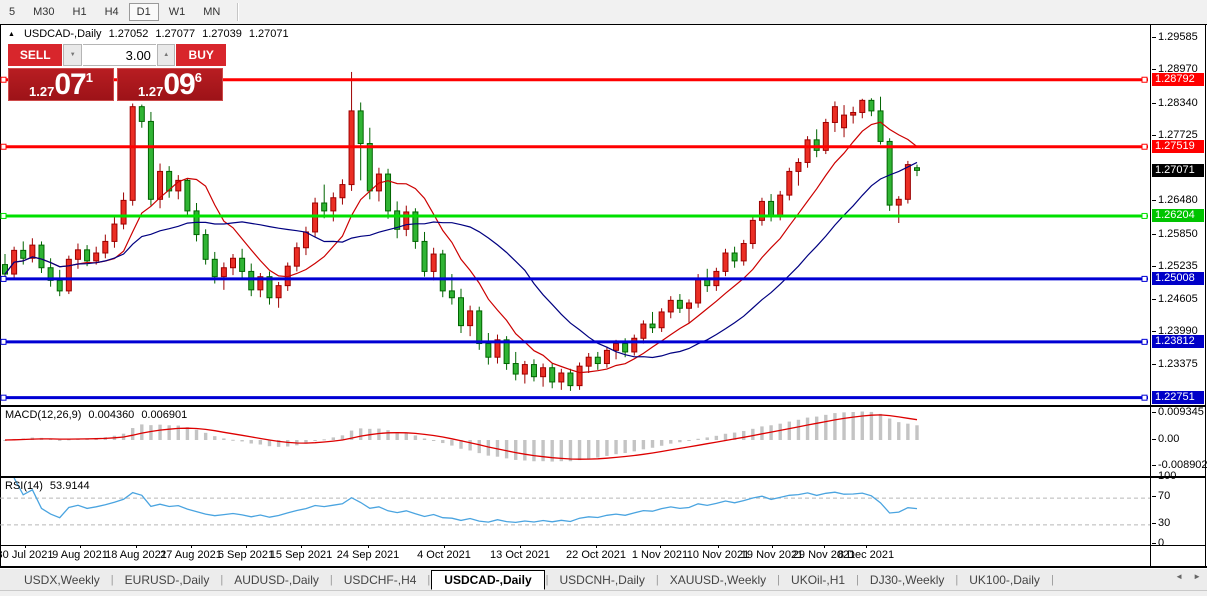 This screenshot has width=1207, height=596. I want to click on timeframe-button-5: 5, so click(12, 12).